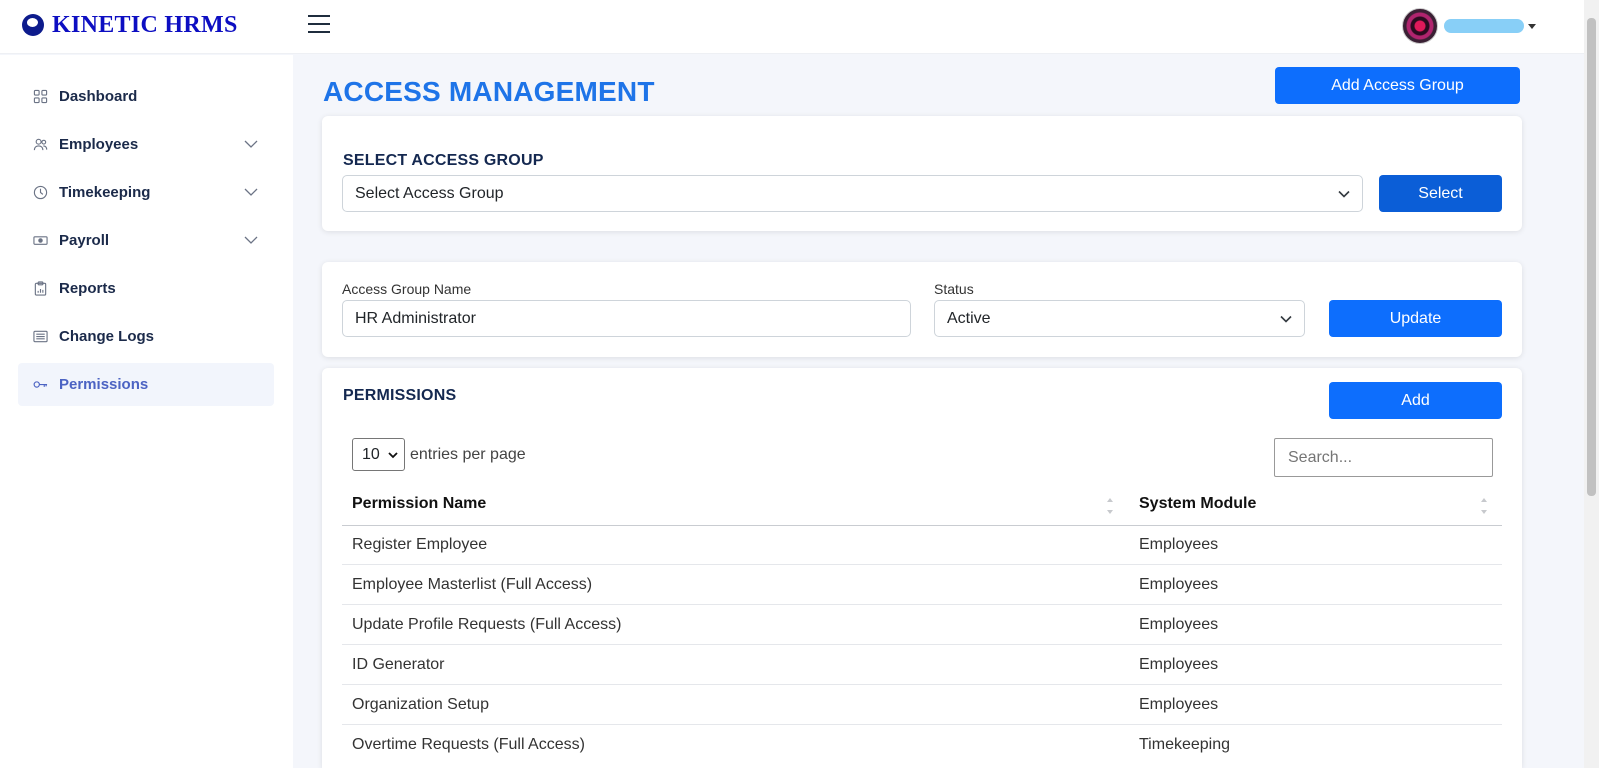  What do you see at coordinates (145, 24) in the screenshot?
I see `logo-text: KINETIC HRMS` at bounding box center [145, 24].